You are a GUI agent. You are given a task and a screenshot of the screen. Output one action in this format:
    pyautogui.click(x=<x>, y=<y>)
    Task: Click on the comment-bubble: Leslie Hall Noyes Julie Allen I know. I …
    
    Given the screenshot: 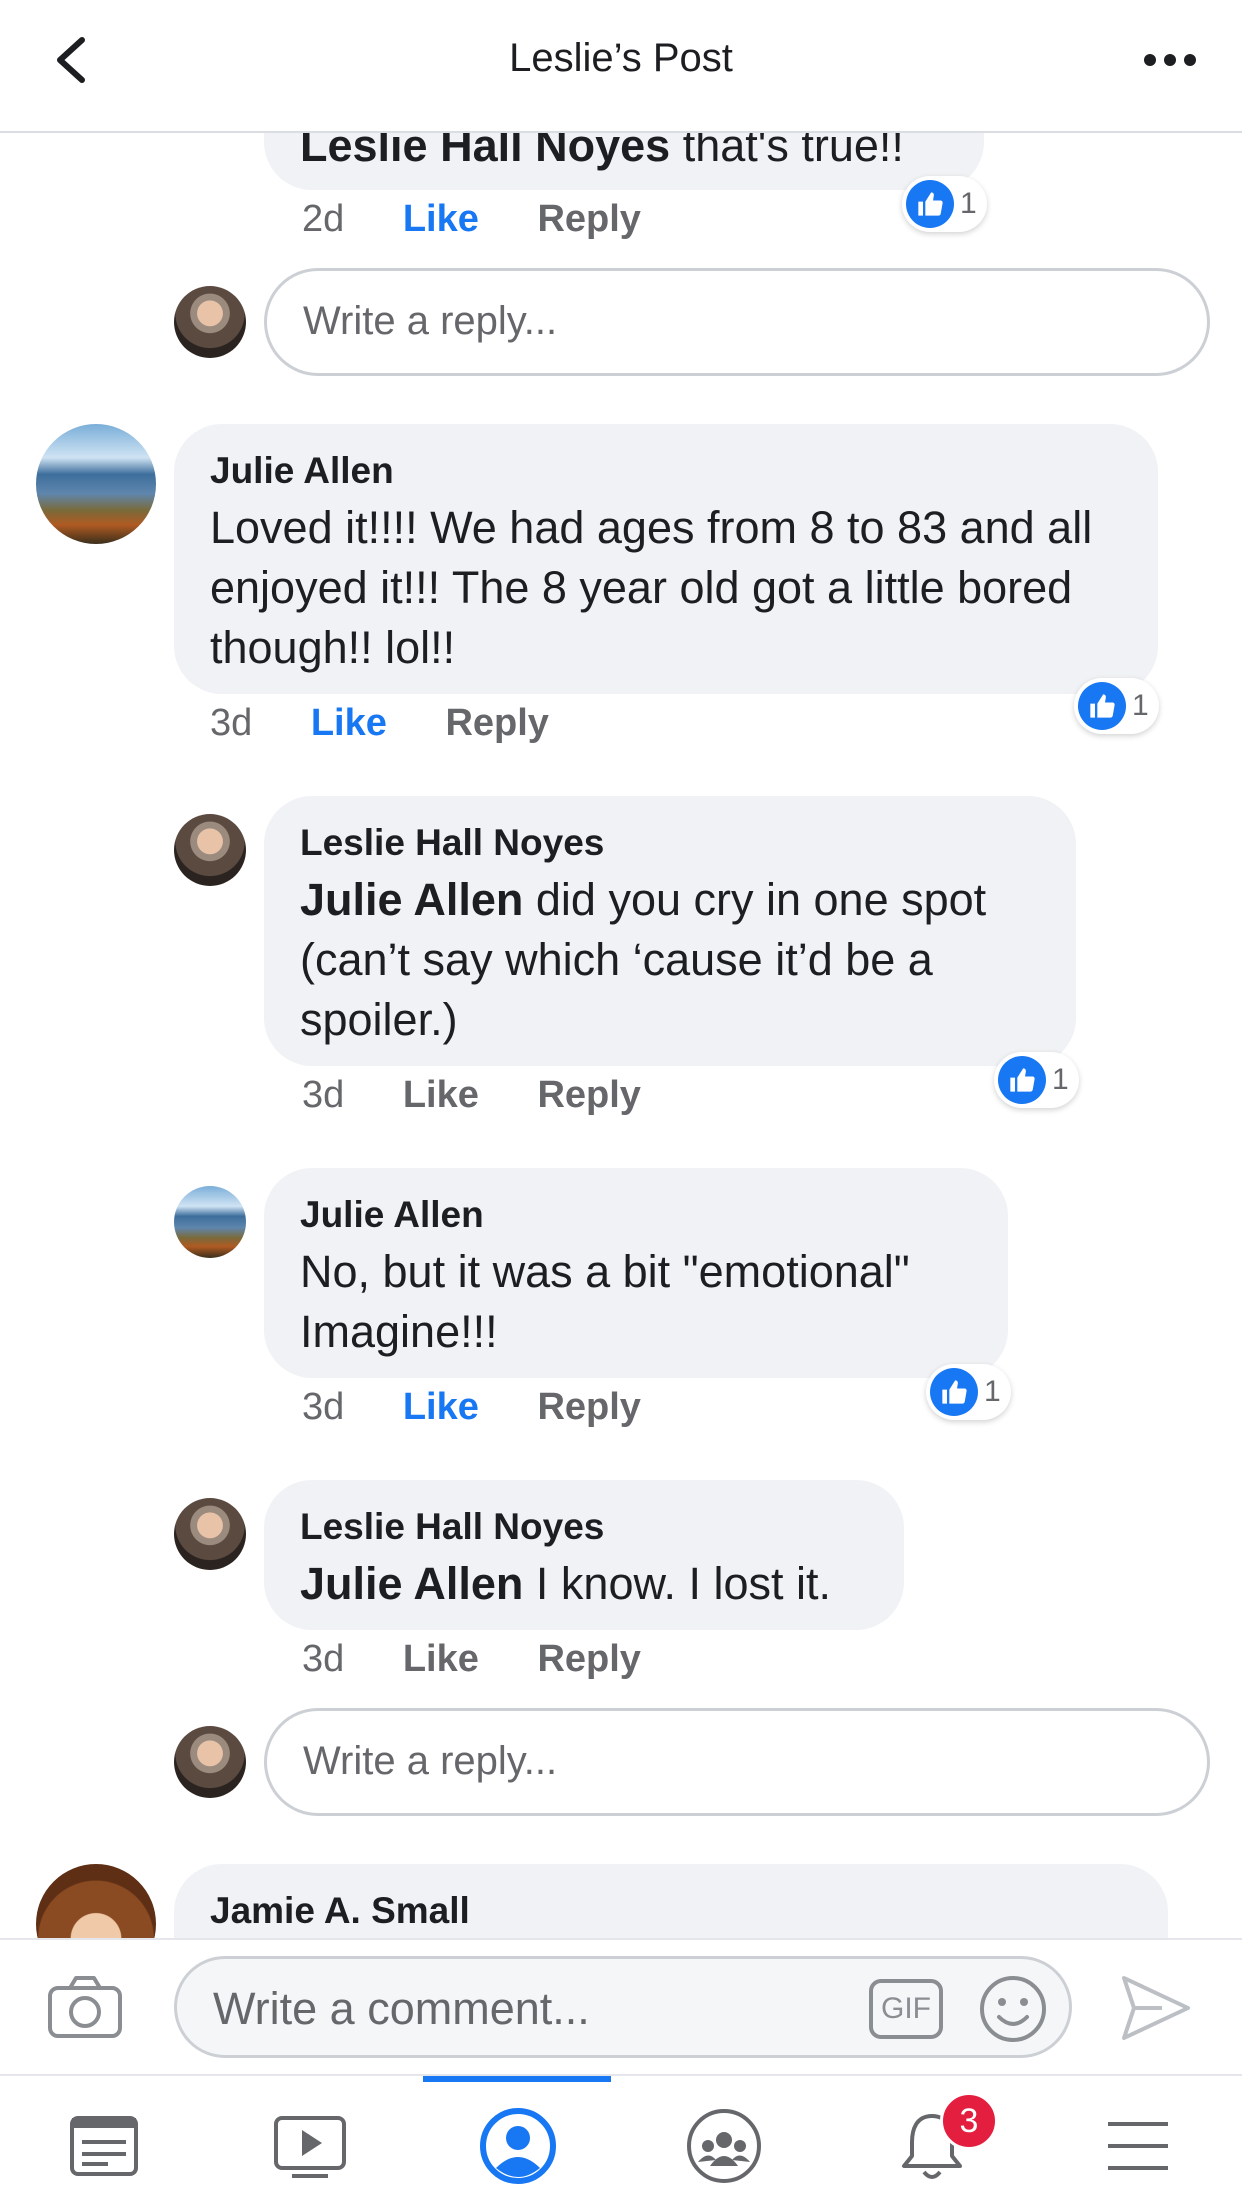 What is the action you would take?
    pyautogui.click(x=584, y=1555)
    